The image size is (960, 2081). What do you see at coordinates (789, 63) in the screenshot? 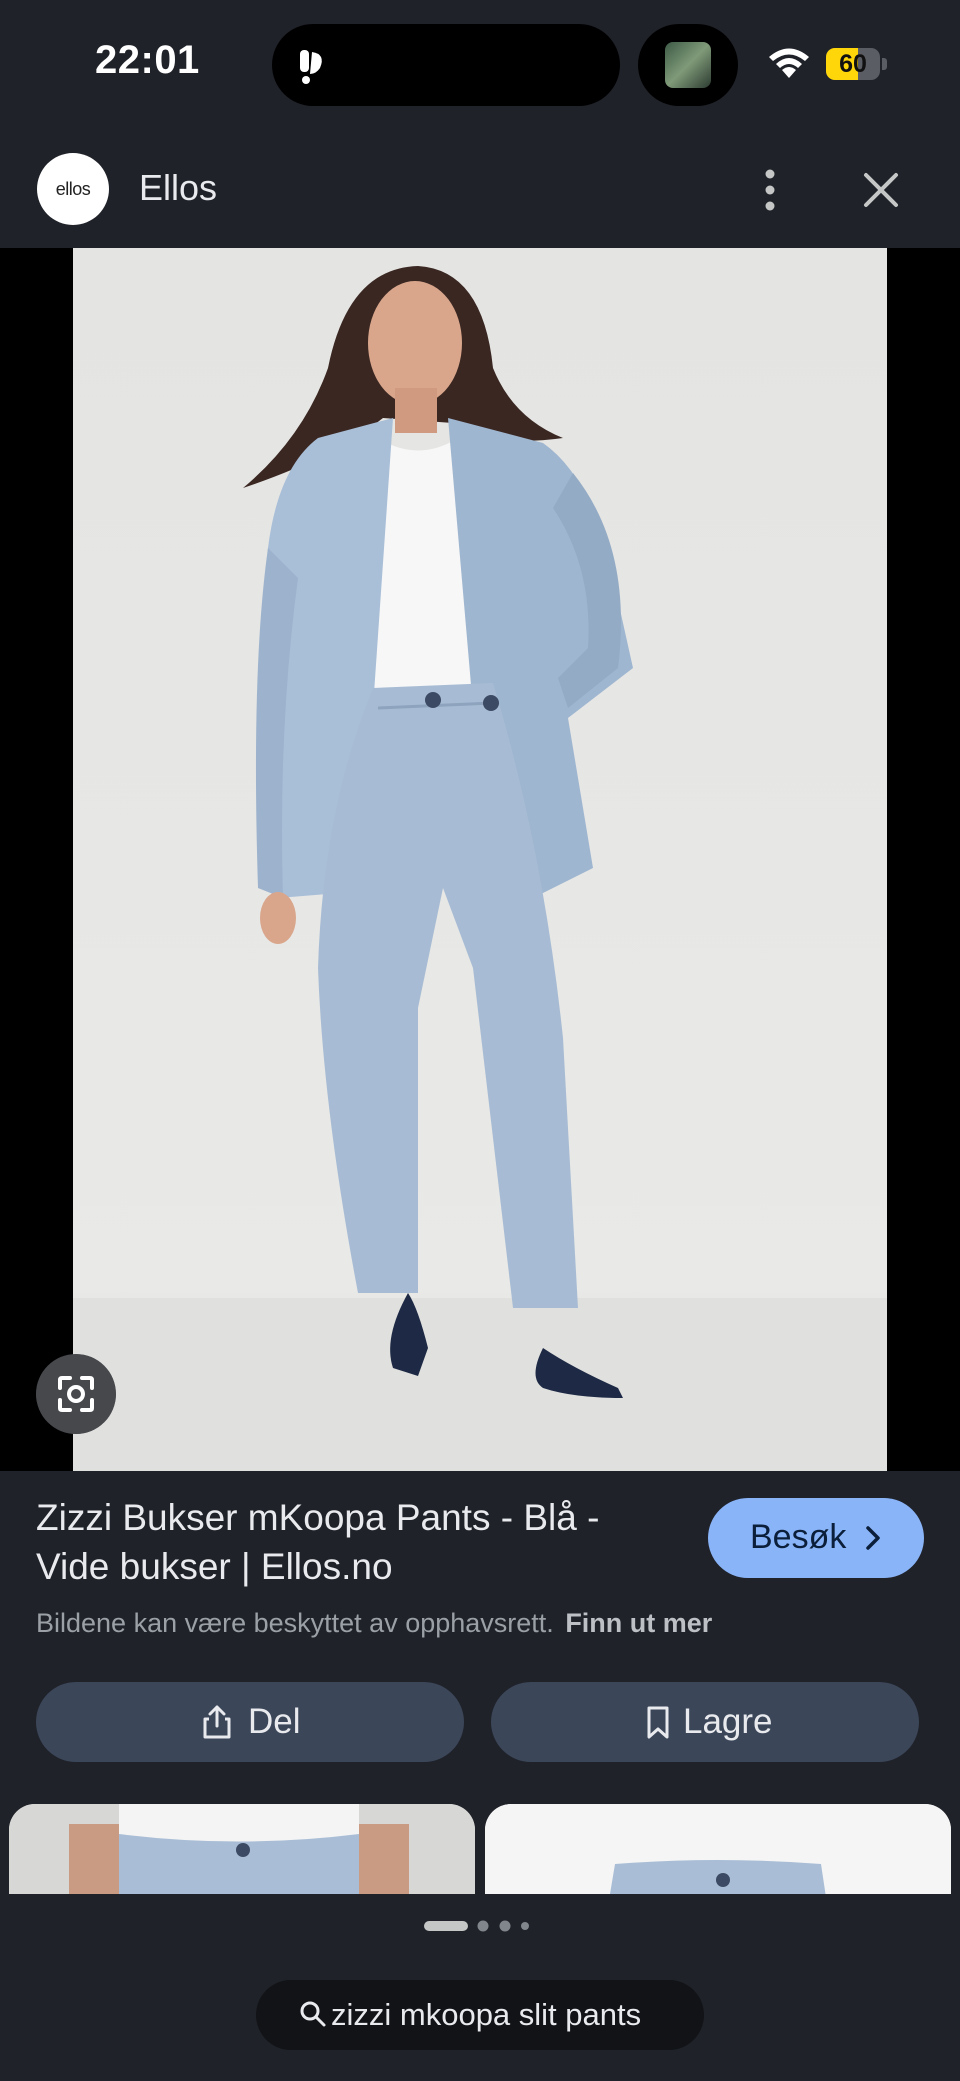
I see `wifi-icon` at bounding box center [789, 63].